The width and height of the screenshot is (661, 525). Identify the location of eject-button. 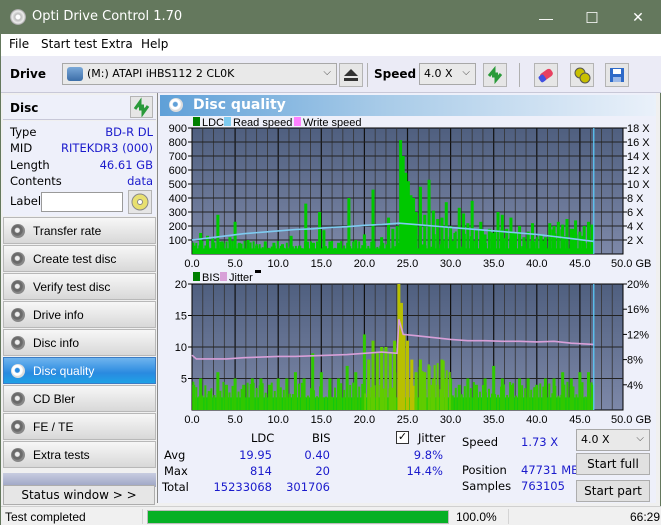
(351, 75).